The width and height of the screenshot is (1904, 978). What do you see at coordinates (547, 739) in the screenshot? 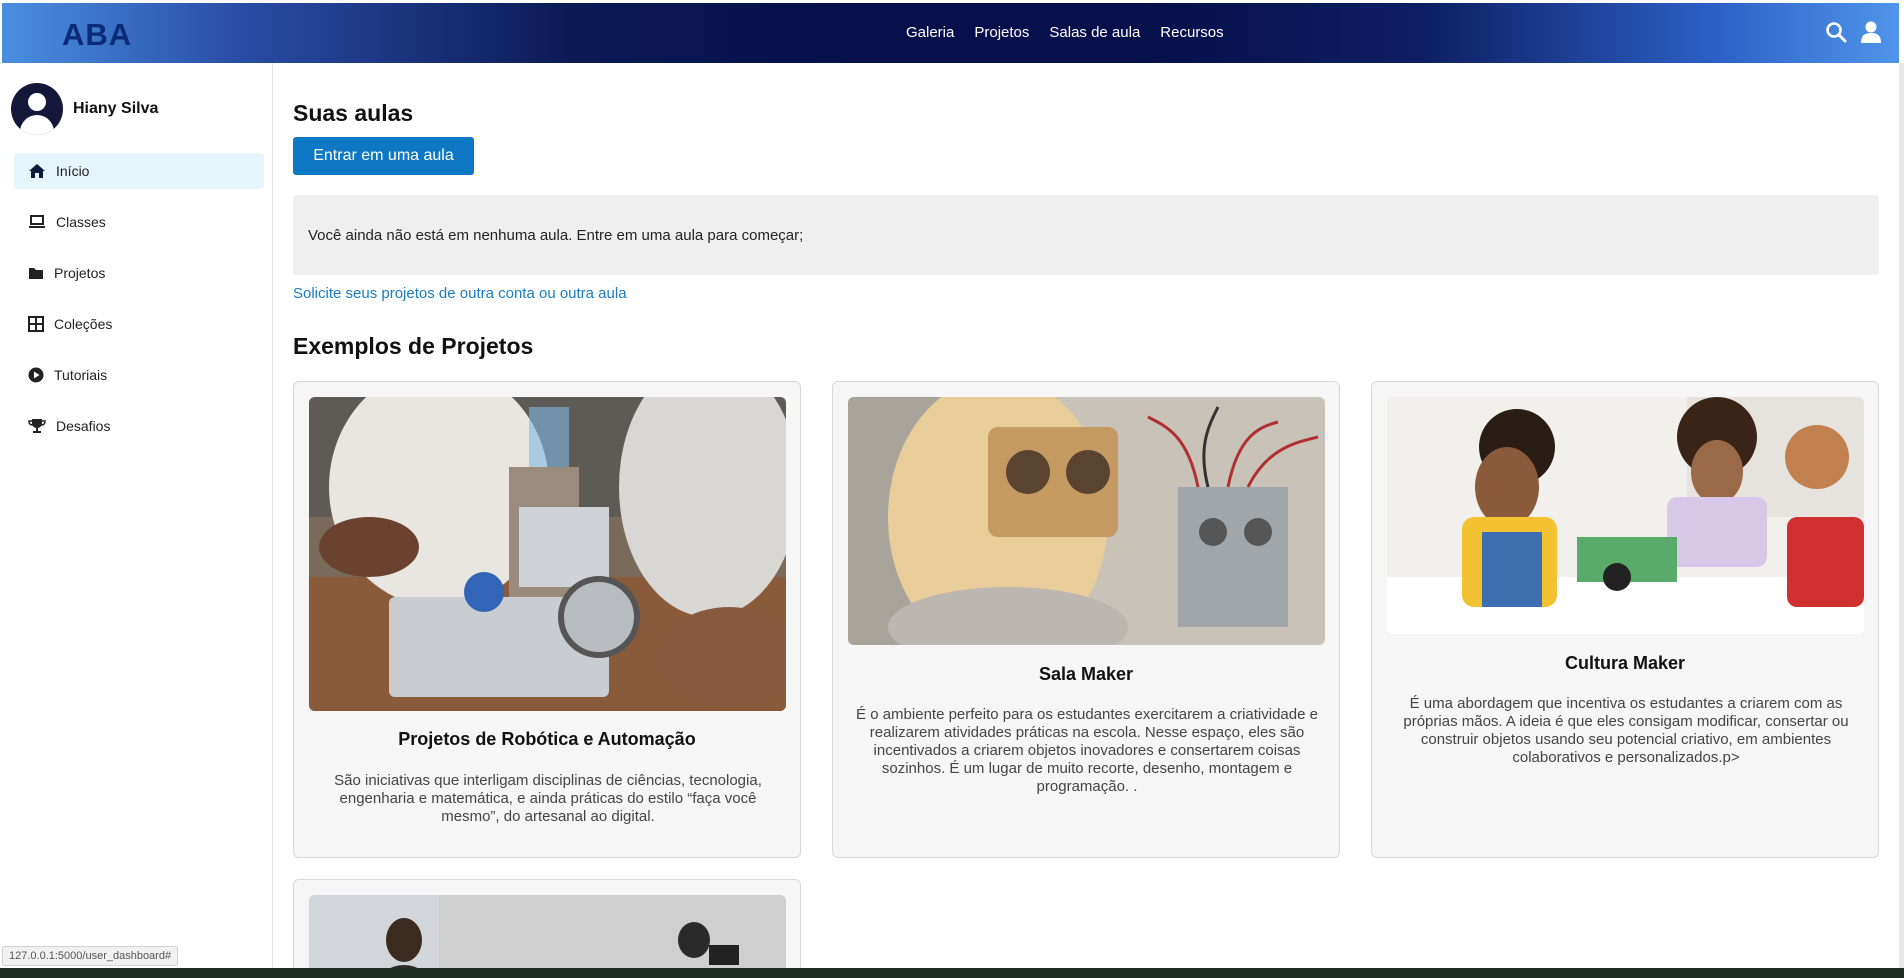
I see `card-title: Projetos de Robótica e Automação` at bounding box center [547, 739].